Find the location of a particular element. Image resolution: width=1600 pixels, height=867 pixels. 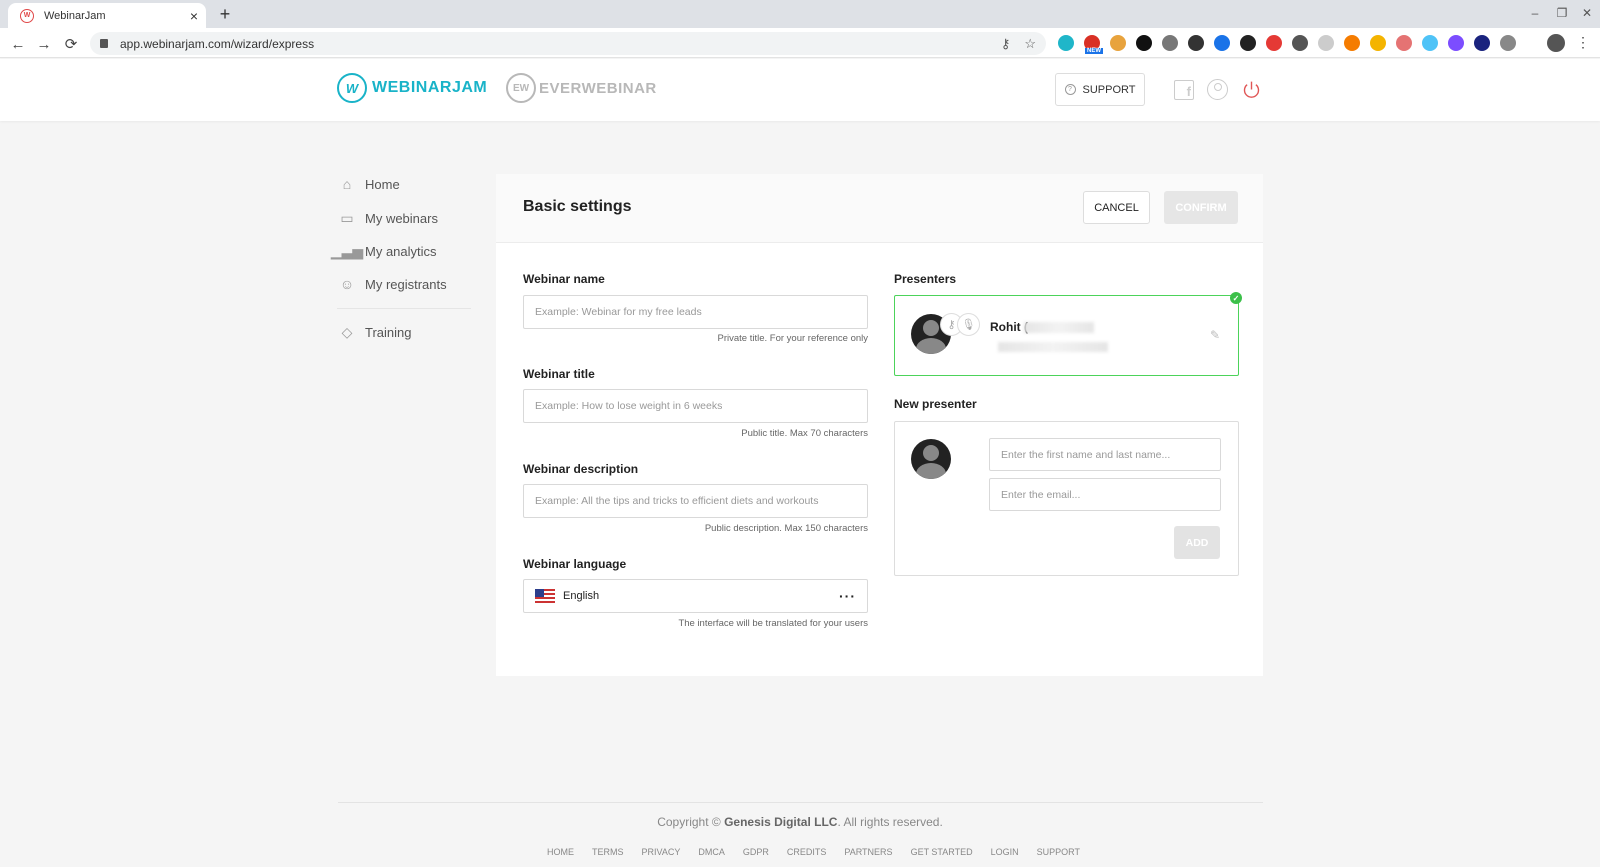

webinarjam-brand-text: WEBINARJAM is located at coordinates (430, 87).